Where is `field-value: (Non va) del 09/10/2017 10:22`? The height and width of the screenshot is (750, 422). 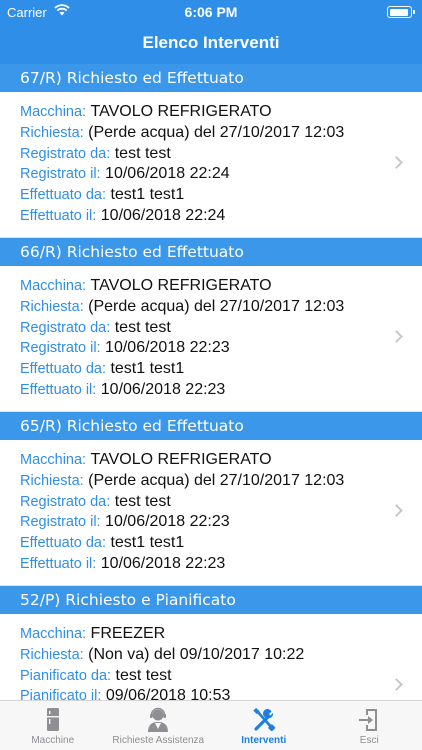
field-value: (Non va) del 09/10/2017 10:22 is located at coordinates (196, 654).